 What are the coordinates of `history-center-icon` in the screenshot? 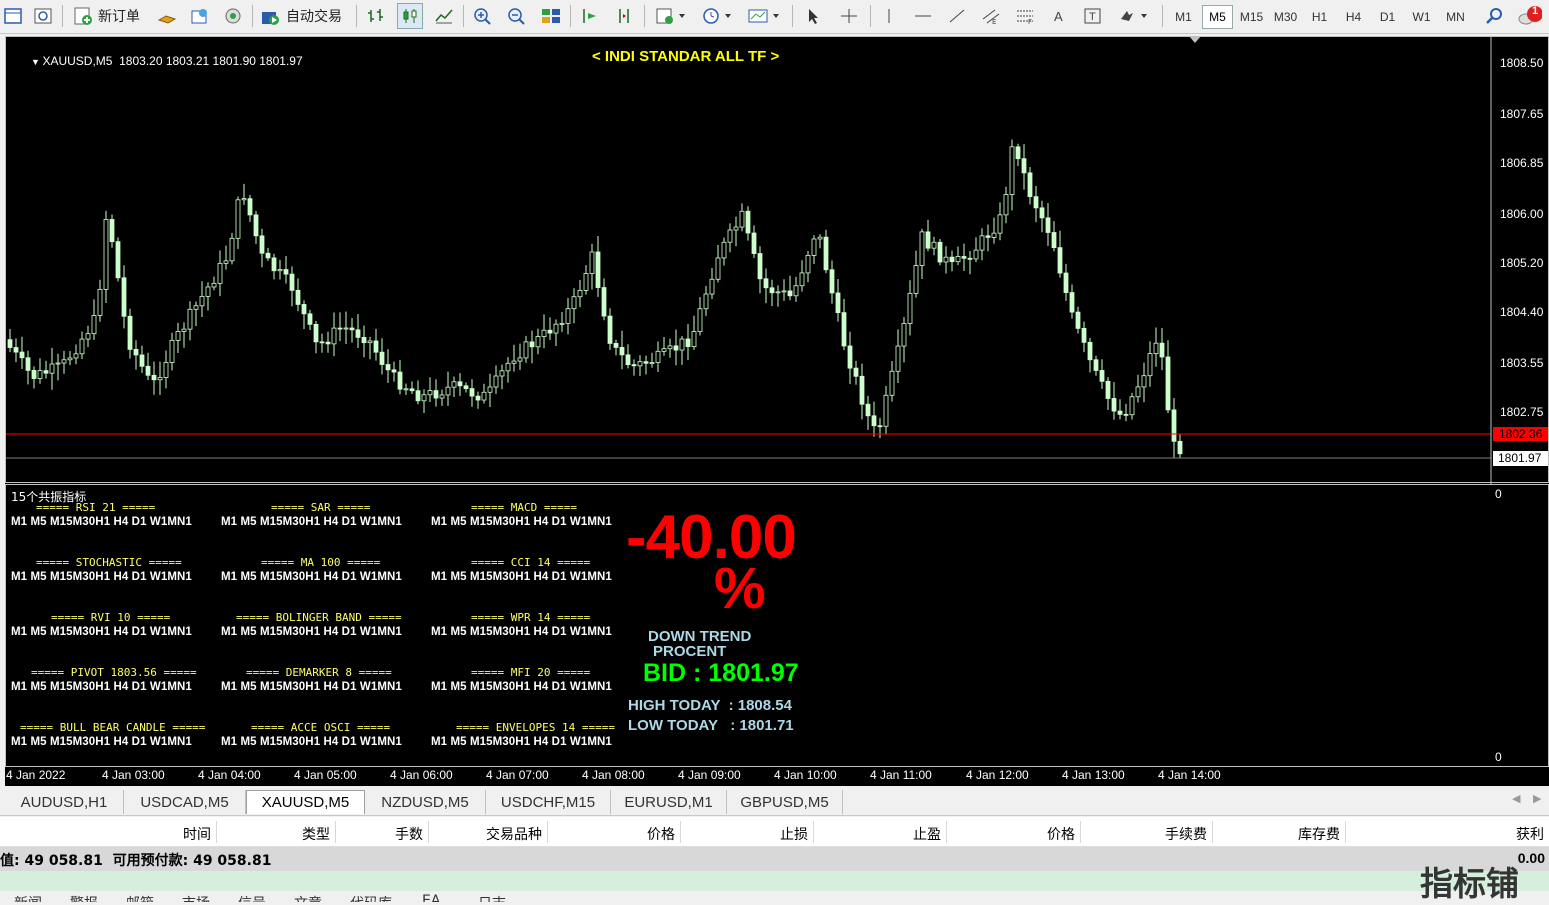 It's located at (200, 16).